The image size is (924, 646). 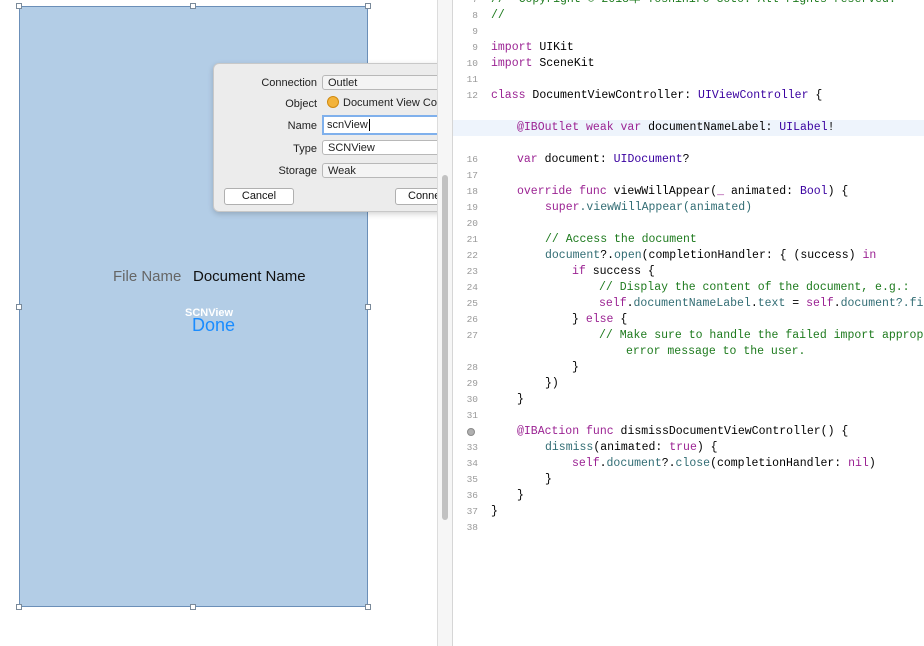 What do you see at coordinates (603, 160) in the screenshot?
I see `code-line: var document: UIDocument?` at bounding box center [603, 160].